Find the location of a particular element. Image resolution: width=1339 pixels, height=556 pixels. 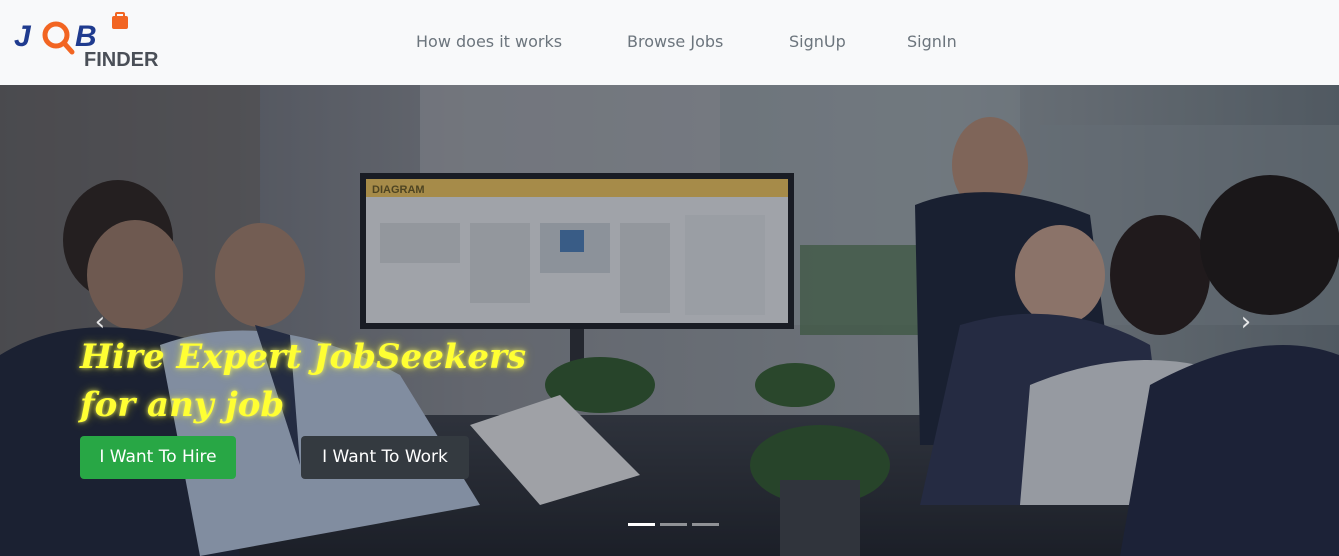

nav-signin: SignIn is located at coordinates (932, 41).